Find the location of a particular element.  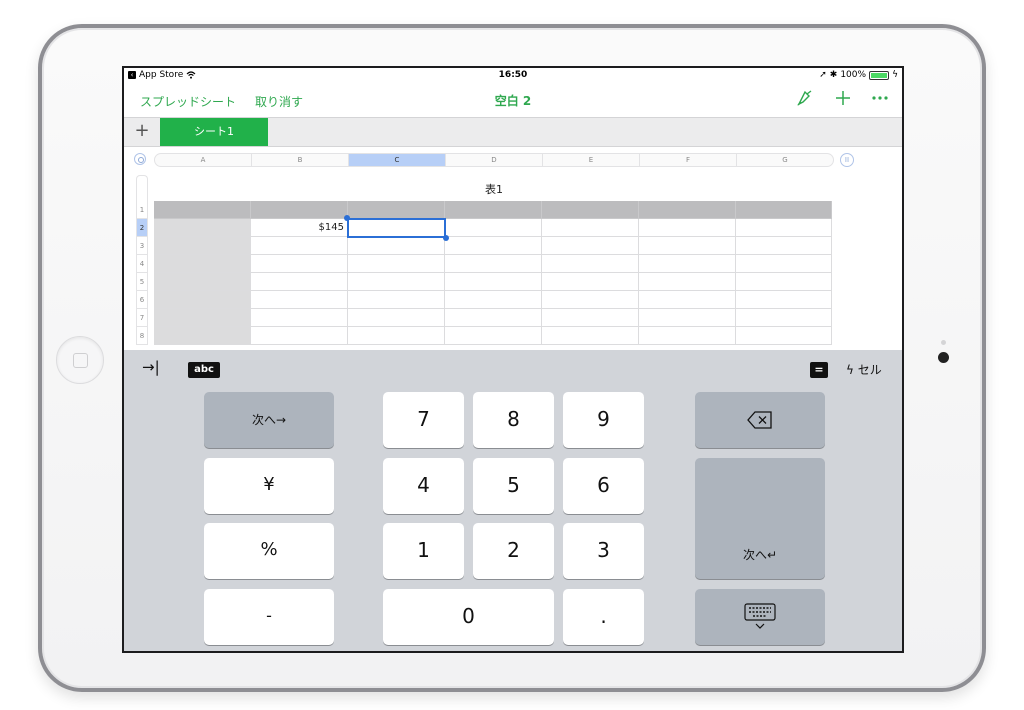

cell-b5 is located at coordinates (299, 282).